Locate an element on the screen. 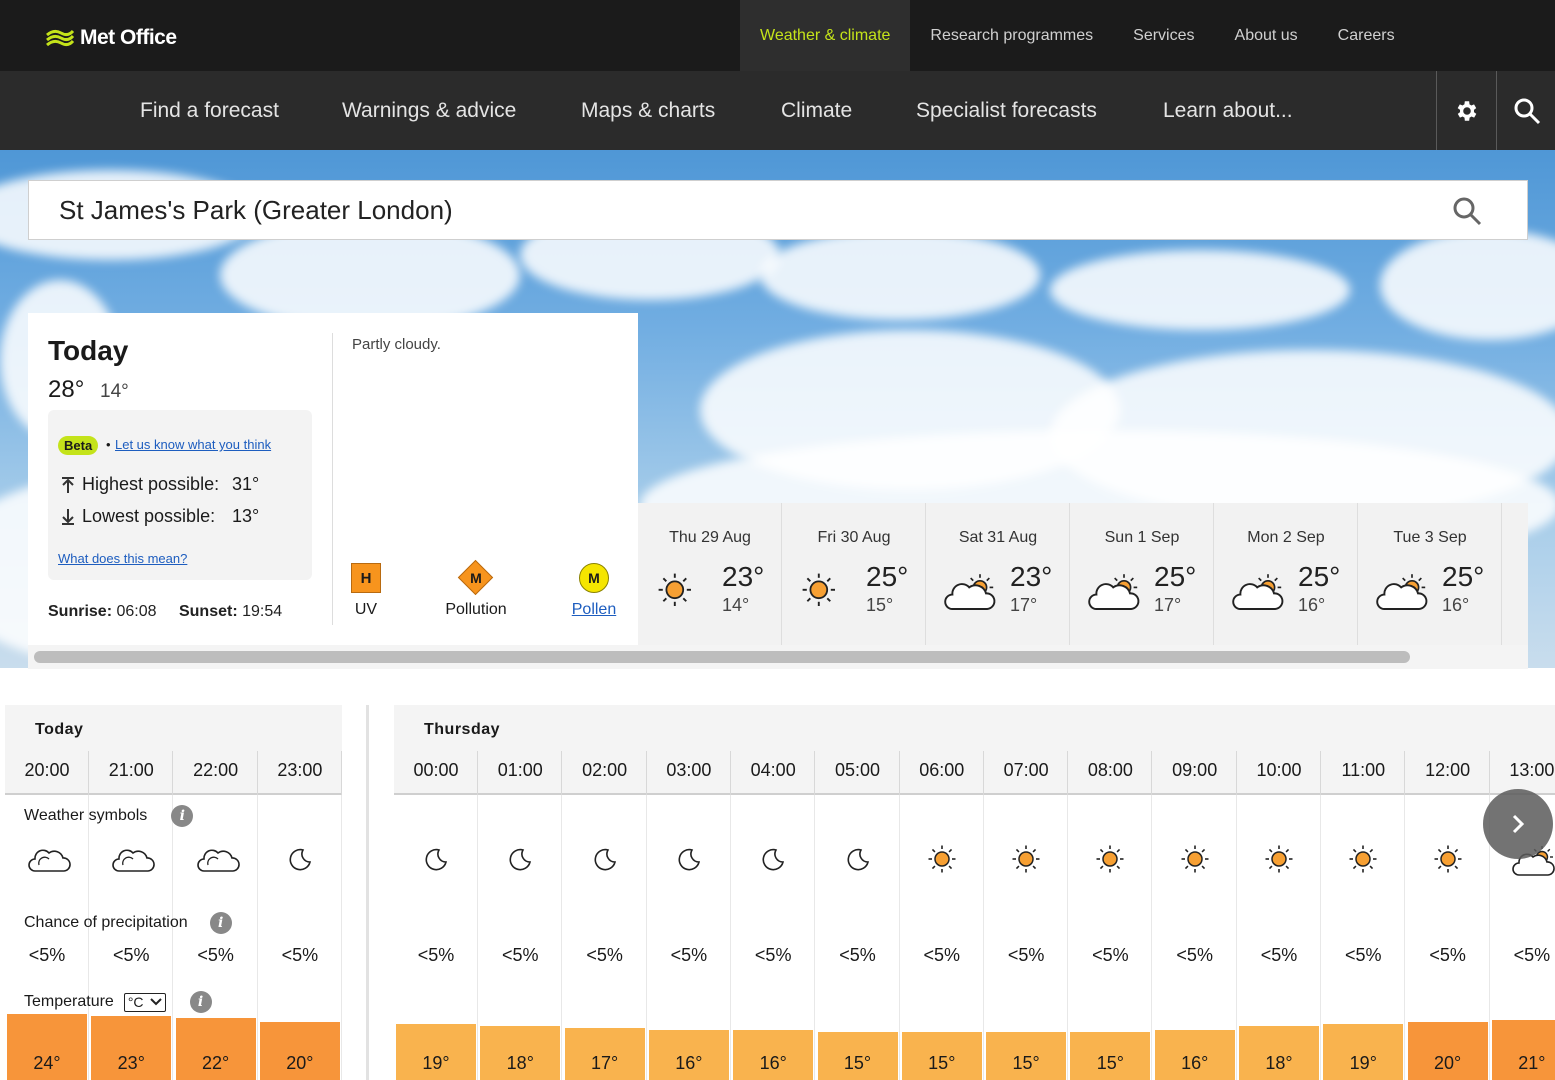  cloud-icon is located at coordinates (49, 862).